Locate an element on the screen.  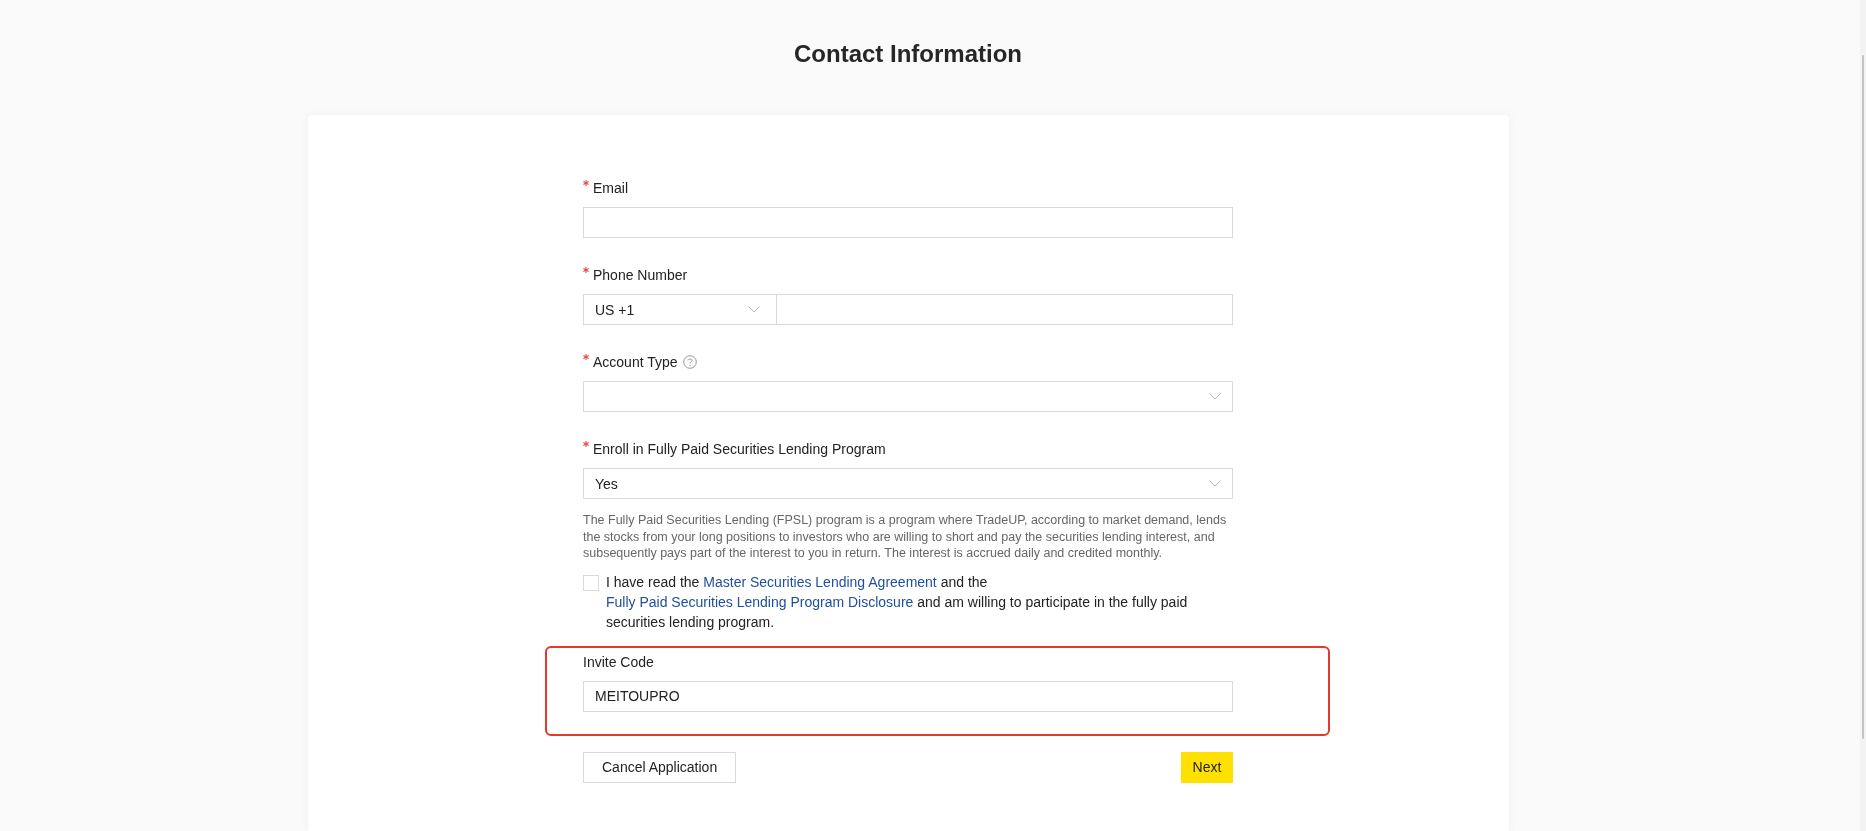
agreement-checkbox is located at coordinates (591, 582).